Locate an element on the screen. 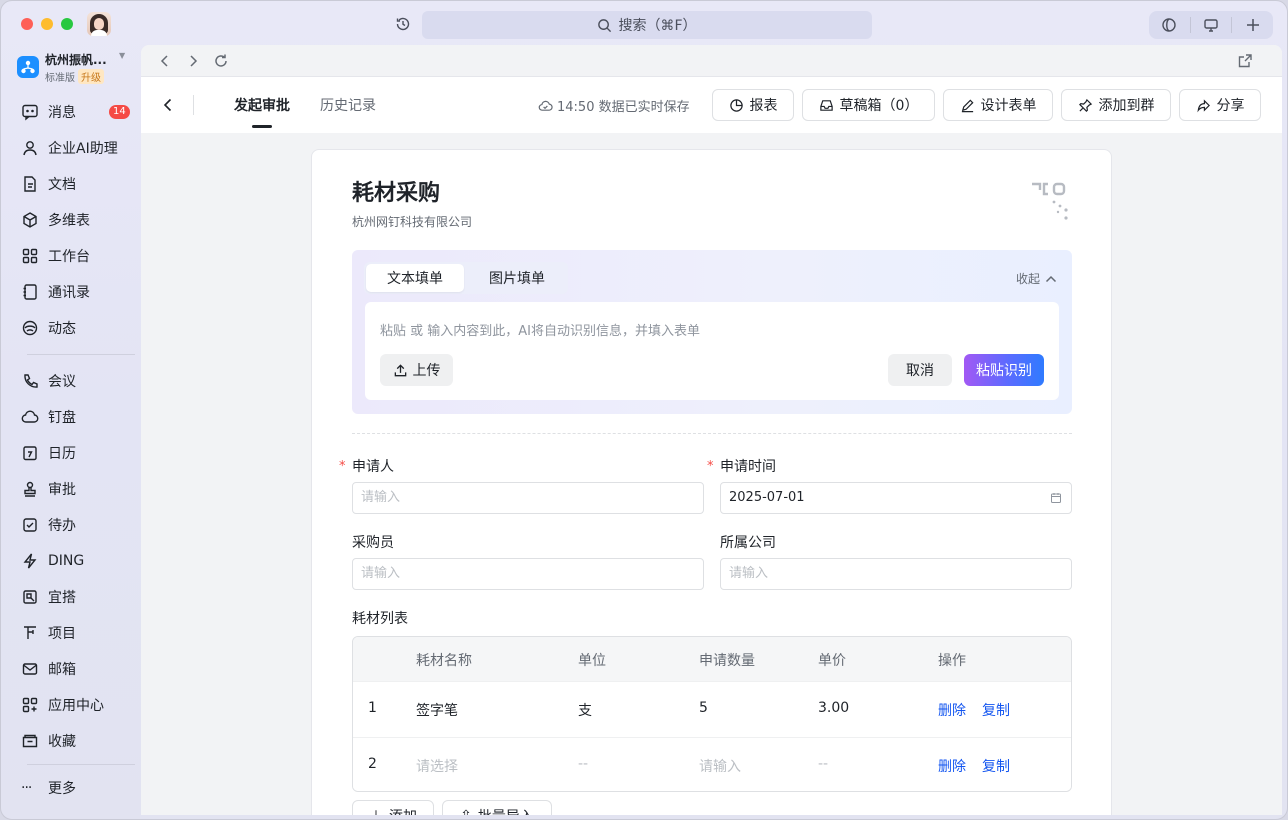 The width and height of the screenshot is (1288, 820). consumables-table-title: 耗材列表 is located at coordinates (380, 619).